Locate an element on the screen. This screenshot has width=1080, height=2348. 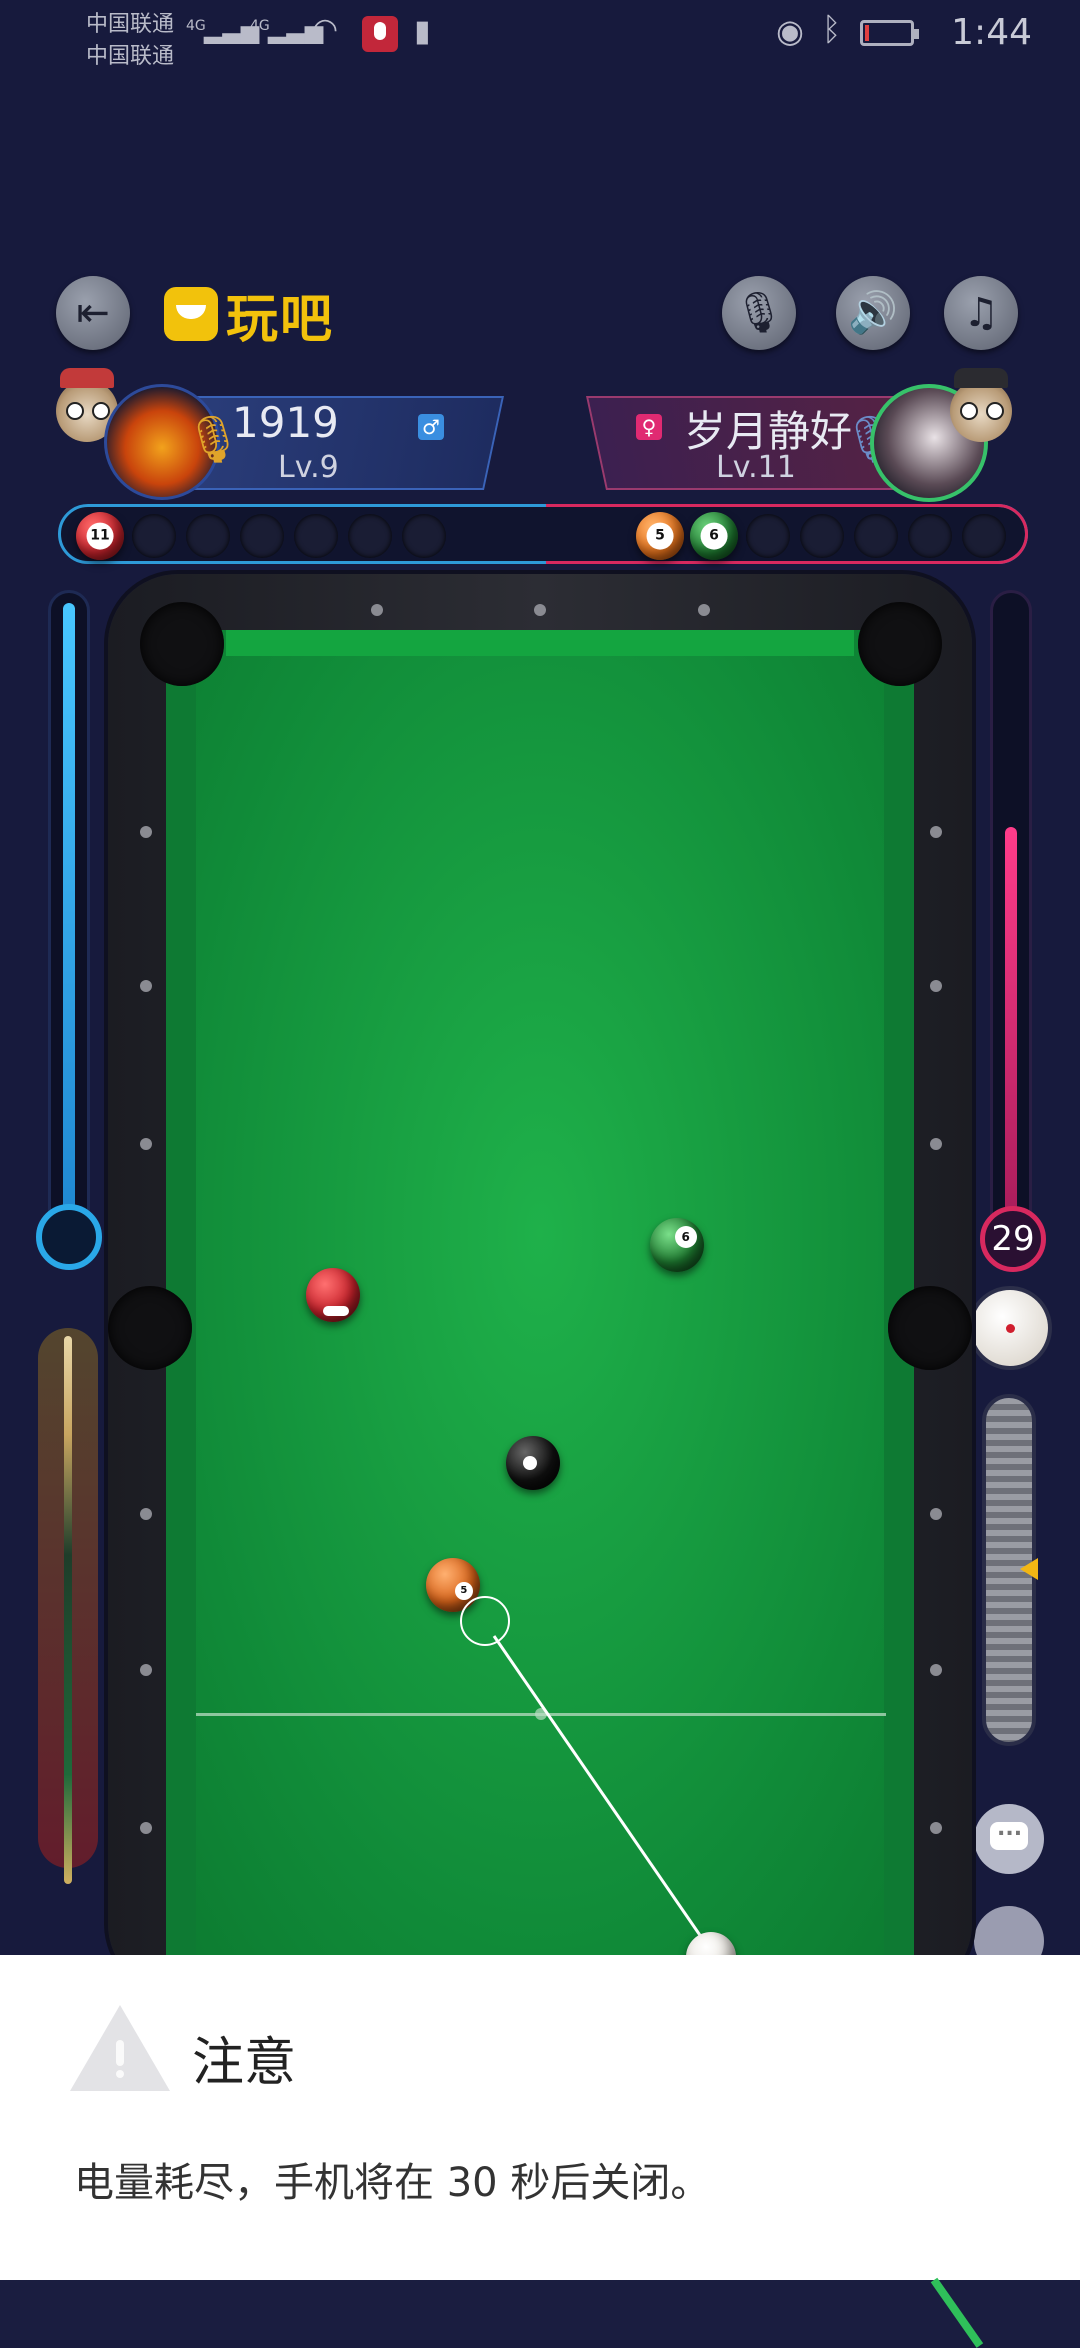
low-battery-dialog is located at coordinates (540, 2117).